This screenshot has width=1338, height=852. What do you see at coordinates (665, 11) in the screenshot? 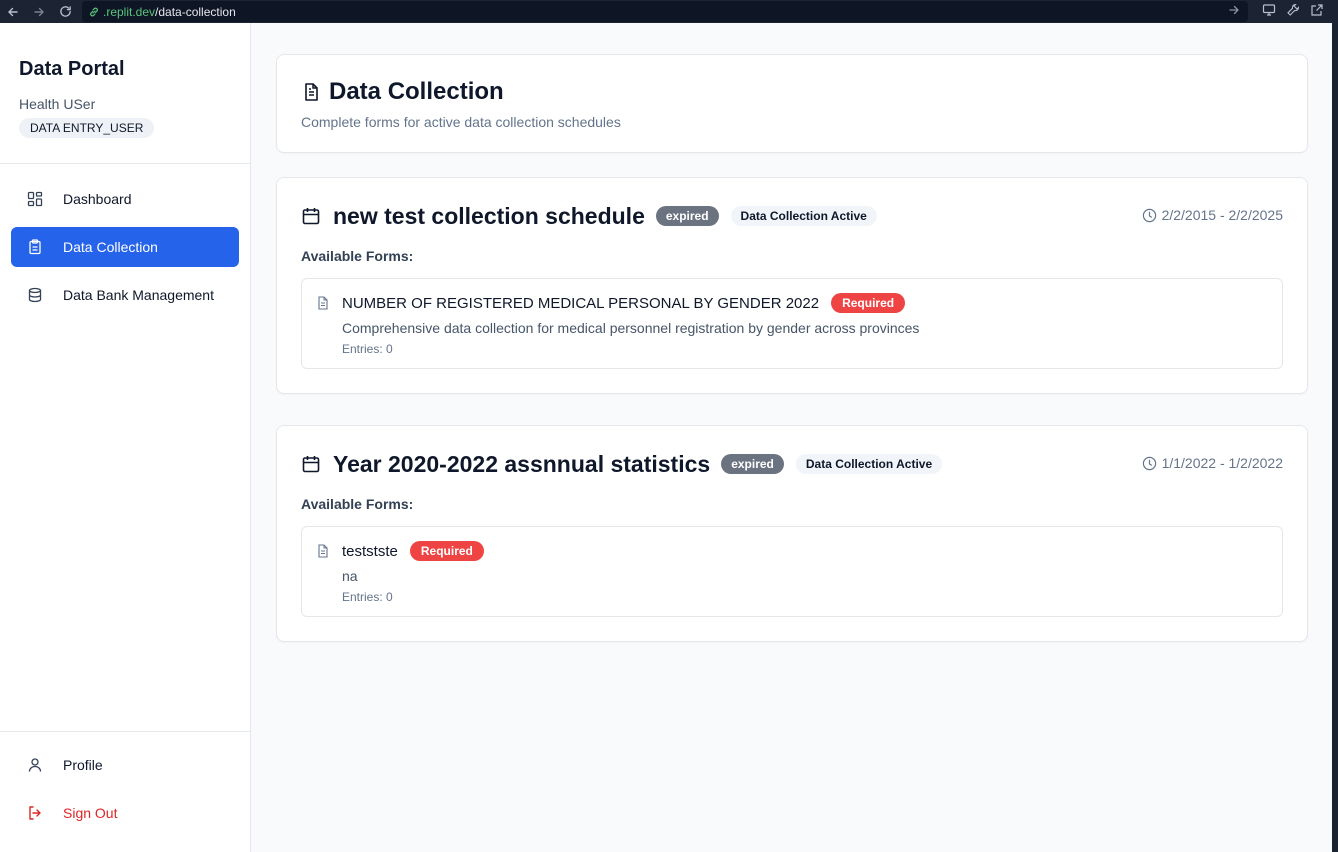
I see `url-bar: .replit.dev/data-collection` at bounding box center [665, 11].